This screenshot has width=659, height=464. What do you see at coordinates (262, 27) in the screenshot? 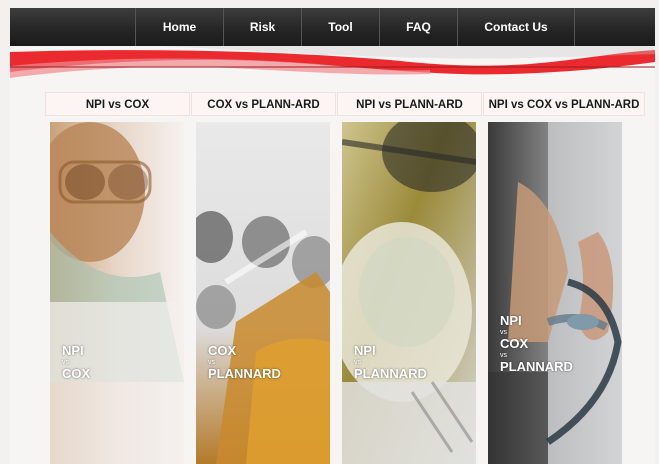
I see `nav-risk: Risk` at bounding box center [262, 27].